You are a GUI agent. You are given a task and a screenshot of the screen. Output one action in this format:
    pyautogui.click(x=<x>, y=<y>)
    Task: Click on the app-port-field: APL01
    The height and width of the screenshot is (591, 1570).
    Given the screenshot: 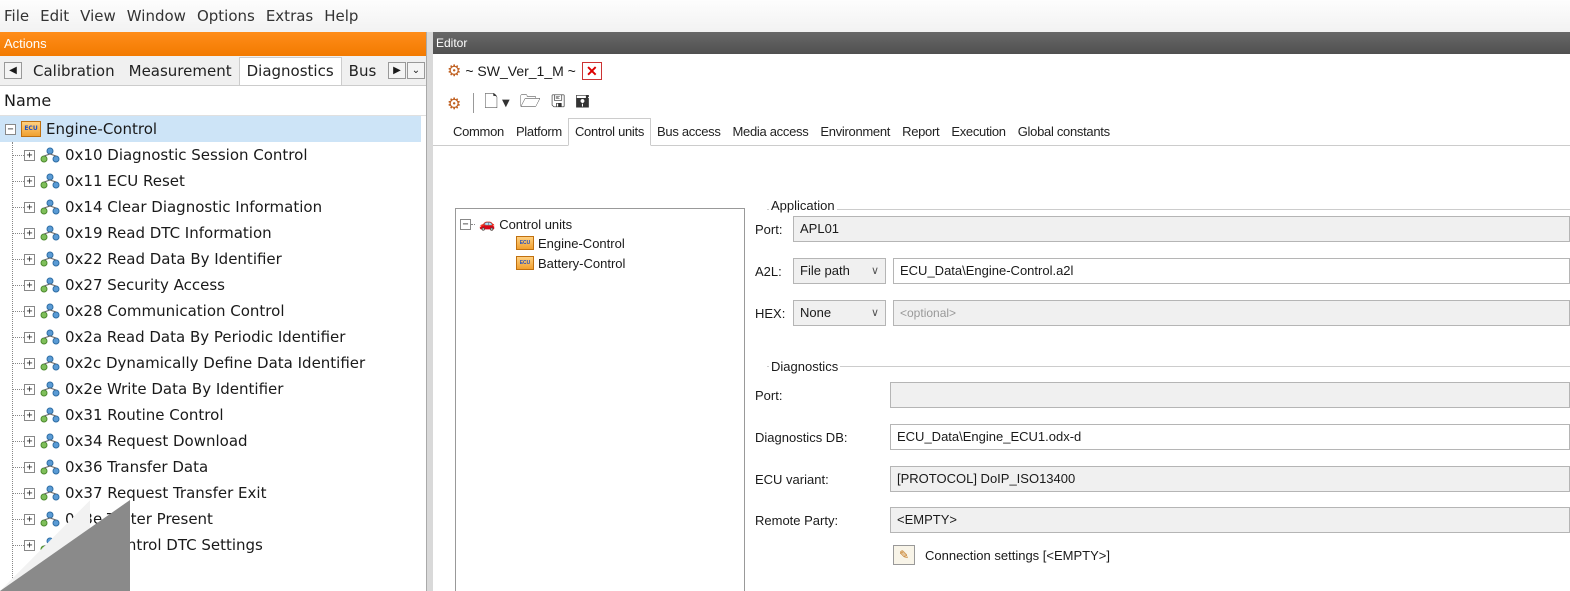 What is the action you would take?
    pyautogui.click(x=1181, y=229)
    